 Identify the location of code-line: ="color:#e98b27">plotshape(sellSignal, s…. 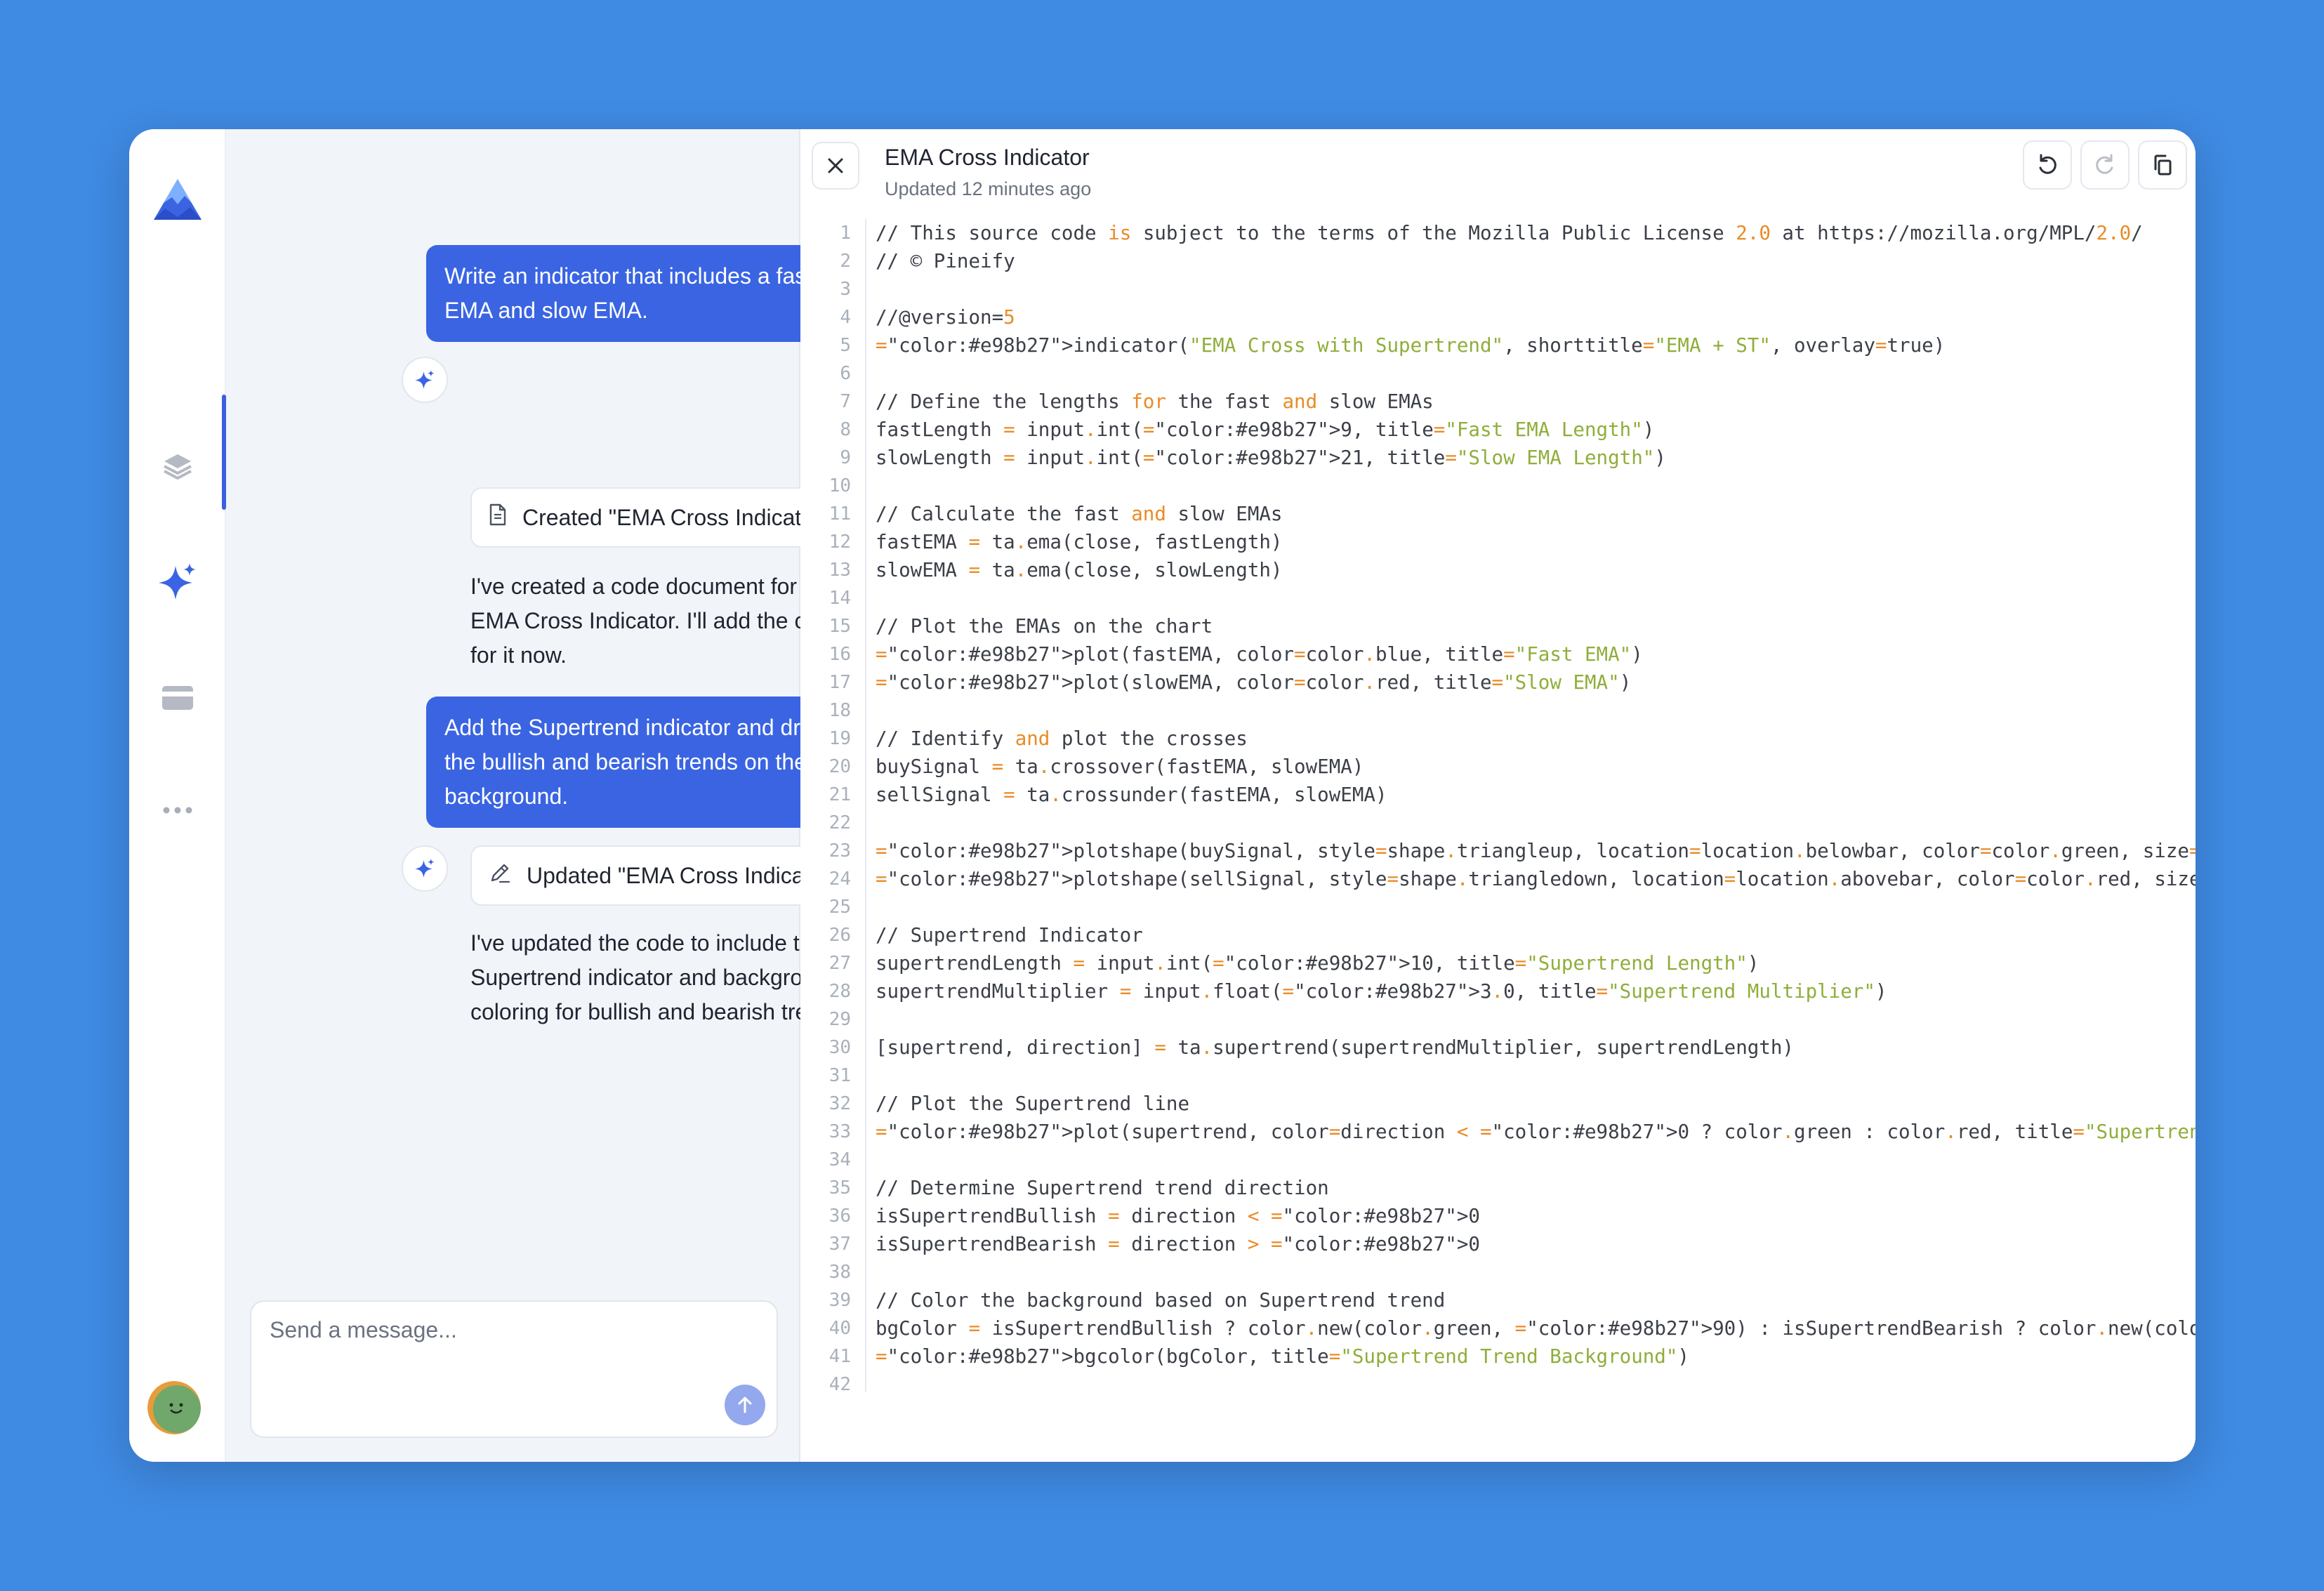
(1536, 879).